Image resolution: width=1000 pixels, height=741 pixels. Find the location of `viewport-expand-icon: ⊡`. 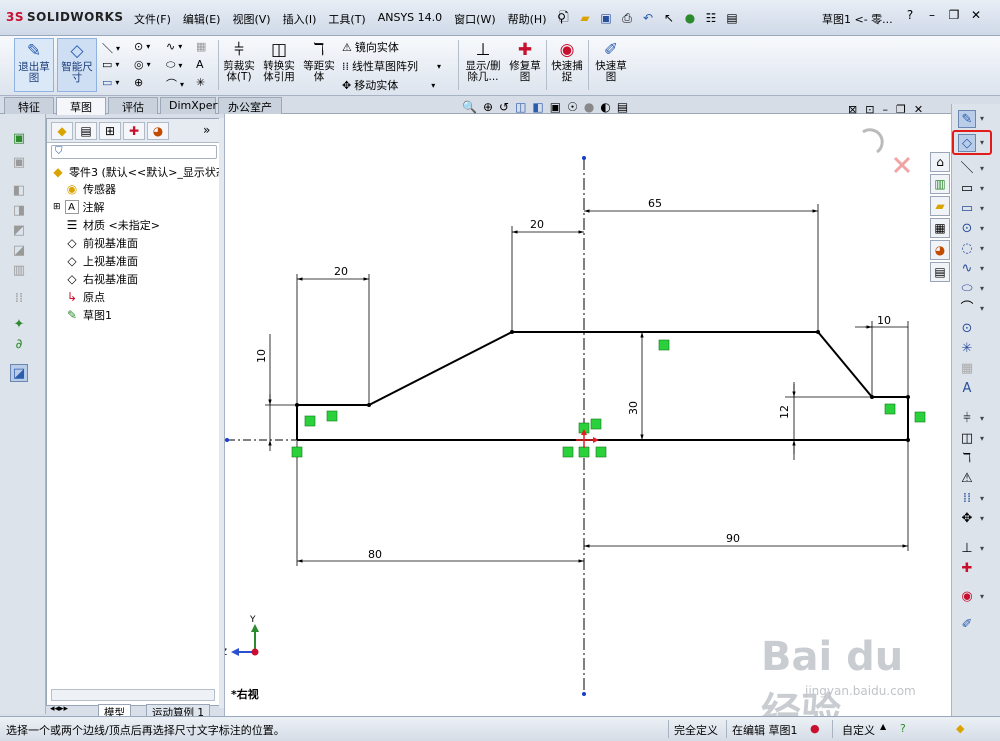

viewport-expand-icon: ⊡ is located at coordinates (869, 109).